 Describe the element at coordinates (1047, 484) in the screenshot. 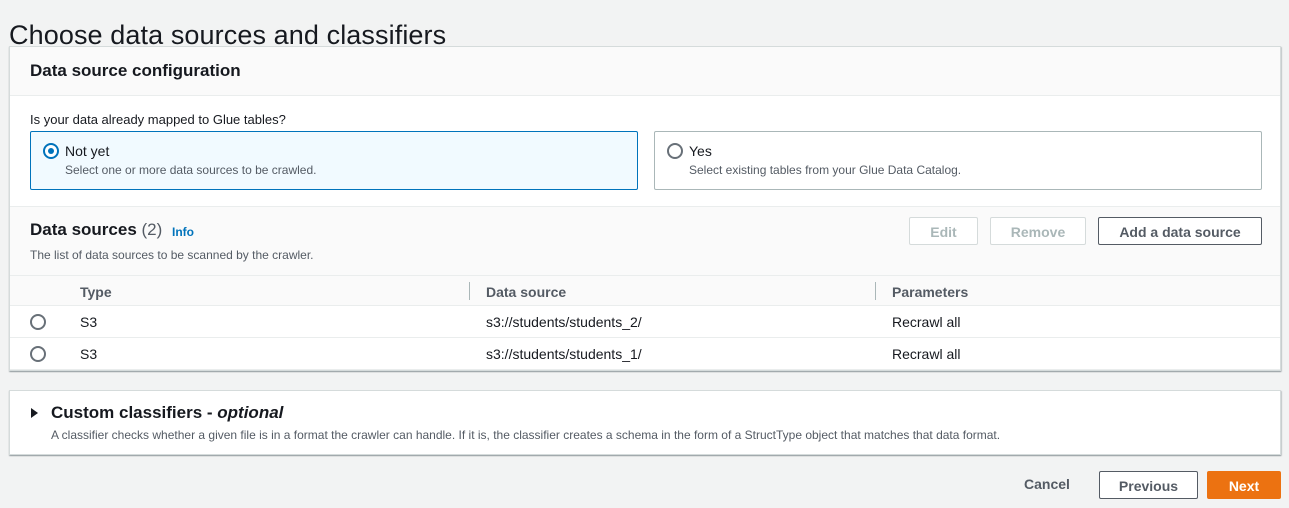

I see `cancel-button: Cancel` at that location.